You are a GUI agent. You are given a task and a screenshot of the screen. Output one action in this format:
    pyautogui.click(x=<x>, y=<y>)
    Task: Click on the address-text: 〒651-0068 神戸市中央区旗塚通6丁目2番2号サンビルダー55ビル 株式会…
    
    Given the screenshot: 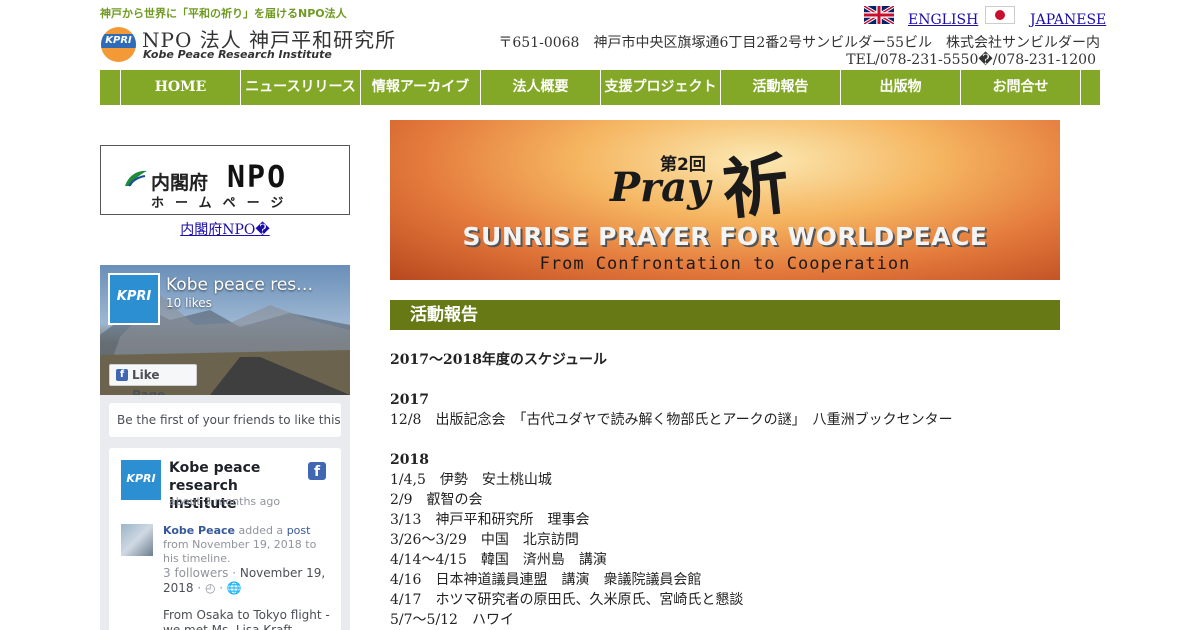 What is the action you would take?
    pyautogui.click(x=799, y=43)
    